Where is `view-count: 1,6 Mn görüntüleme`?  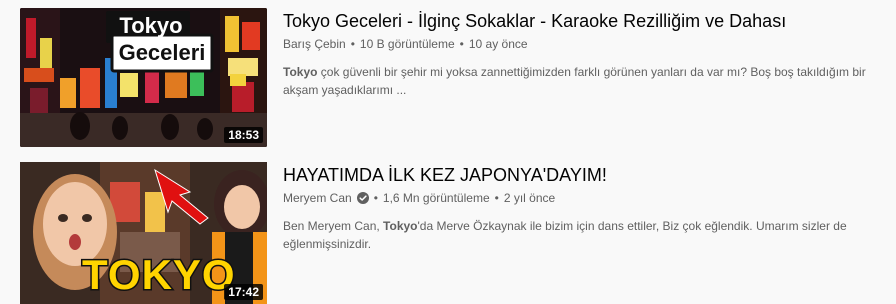 view-count: 1,6 Mn görüntüleme is located at coordinates (436, 198).